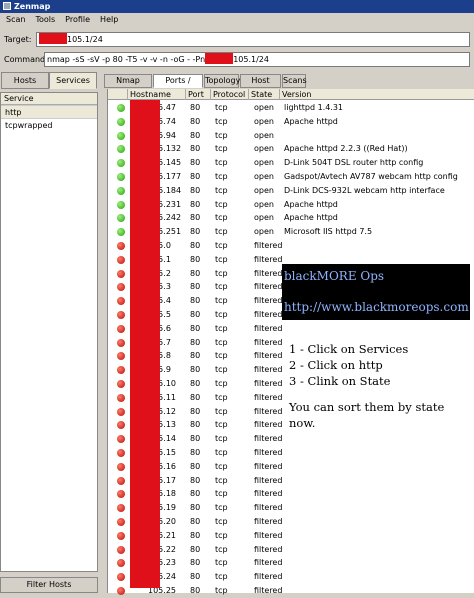  I want to click on status-column-header, so click(118, 94).